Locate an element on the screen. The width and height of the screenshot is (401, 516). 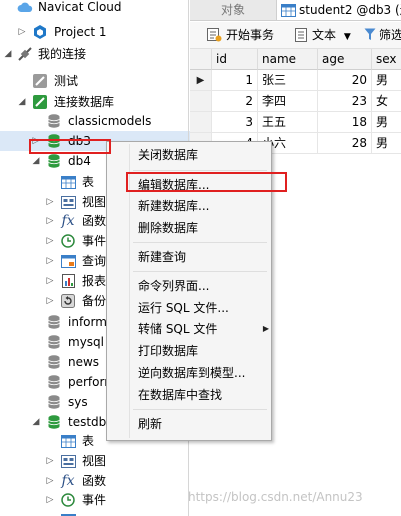
dropdown-arrow-icon: ▼ is located at coordinates (347, 37).